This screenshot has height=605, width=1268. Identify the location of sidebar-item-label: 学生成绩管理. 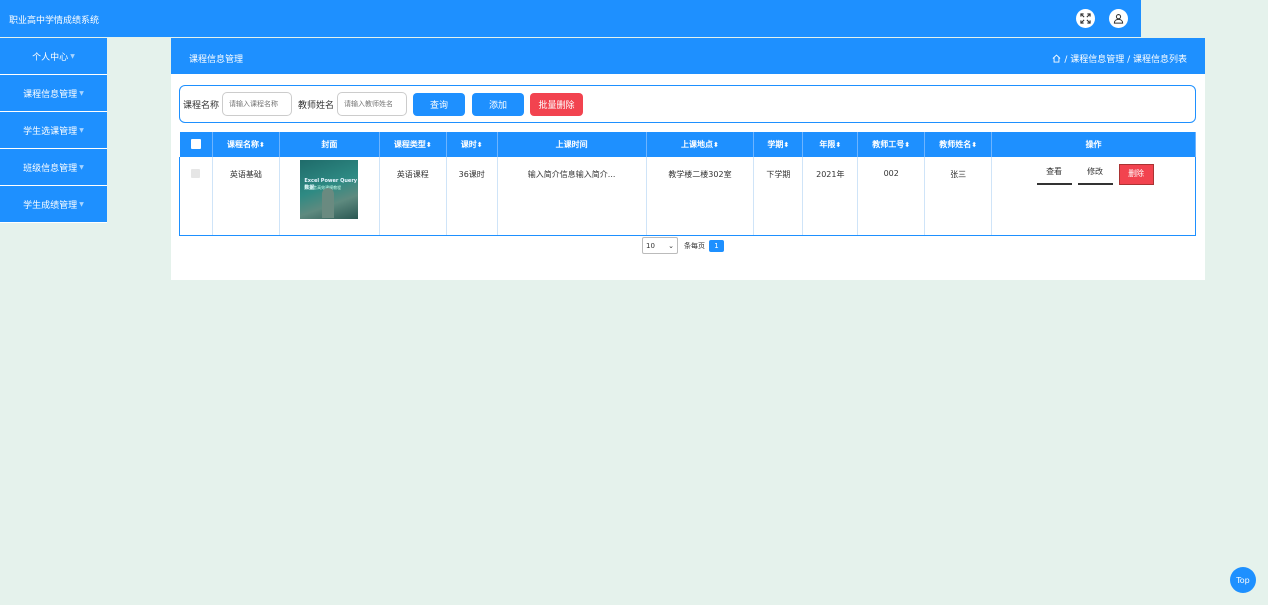
(50, 205).